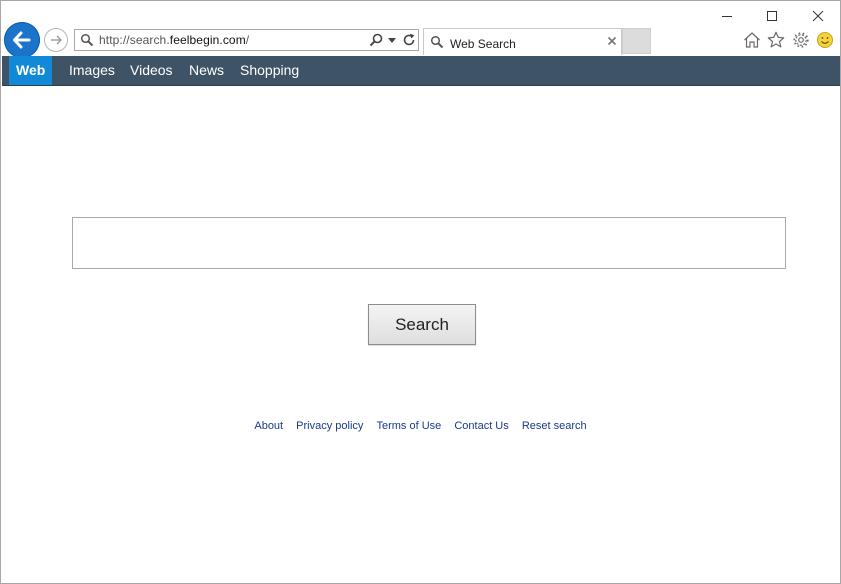 The image size is (841, 584). I want to click on gear-icon, so click(801, 40).